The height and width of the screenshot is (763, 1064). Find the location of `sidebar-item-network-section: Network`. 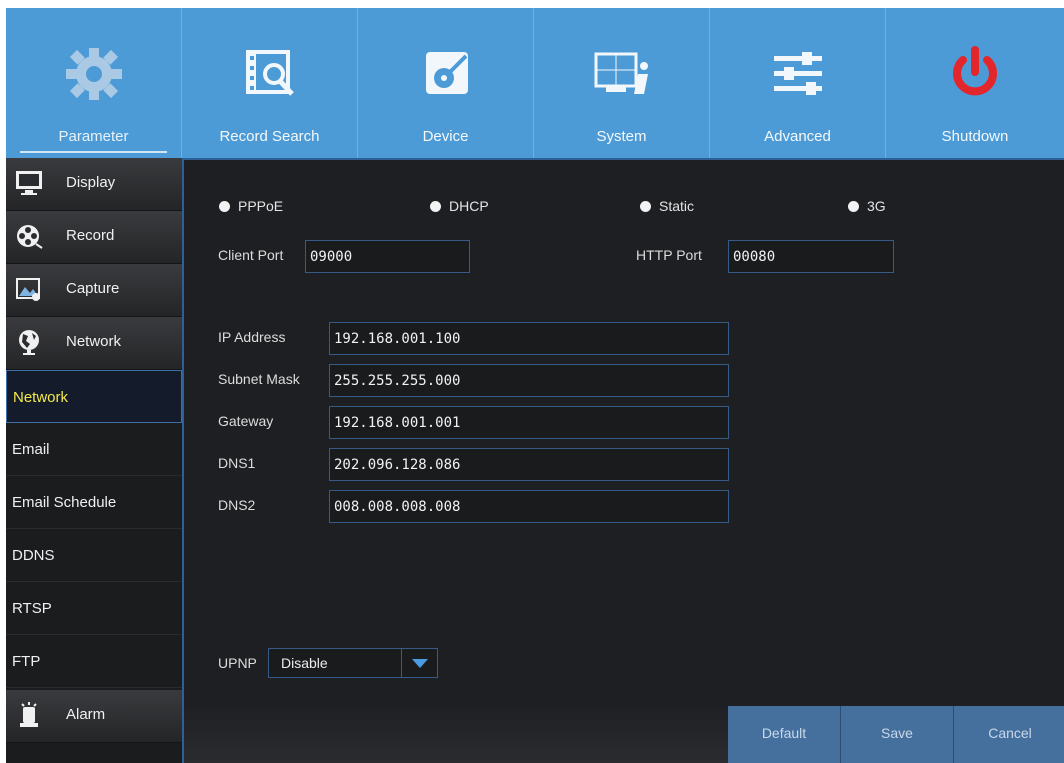

sidebar-item-network-section: Network is located at coordinates (94, 343).